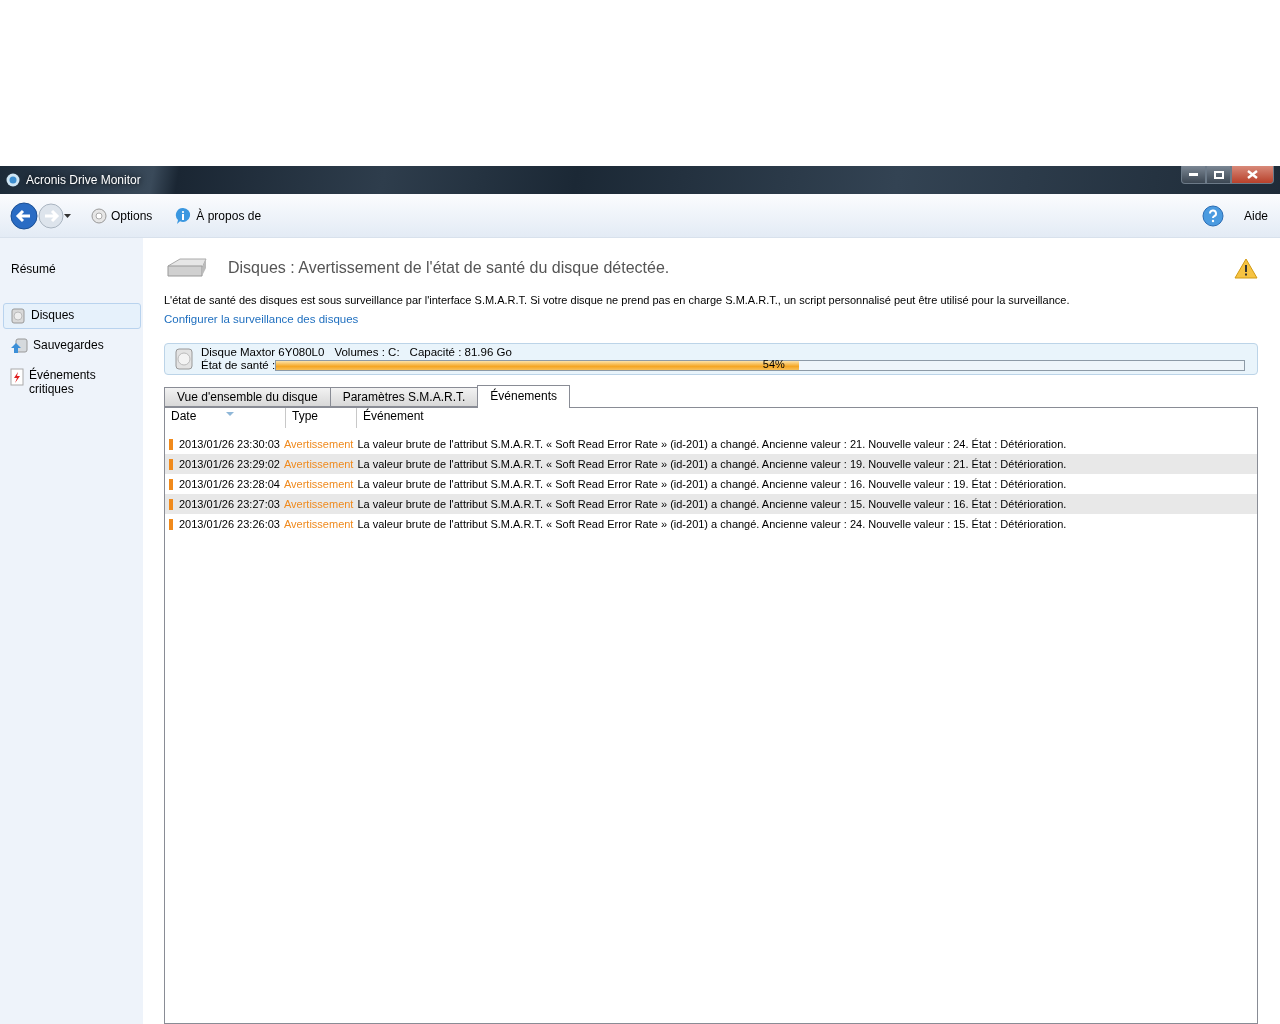  Describe the element at coordinates (67, 215) in the screenshot. I see `dropdown-caret-icon` at that location.